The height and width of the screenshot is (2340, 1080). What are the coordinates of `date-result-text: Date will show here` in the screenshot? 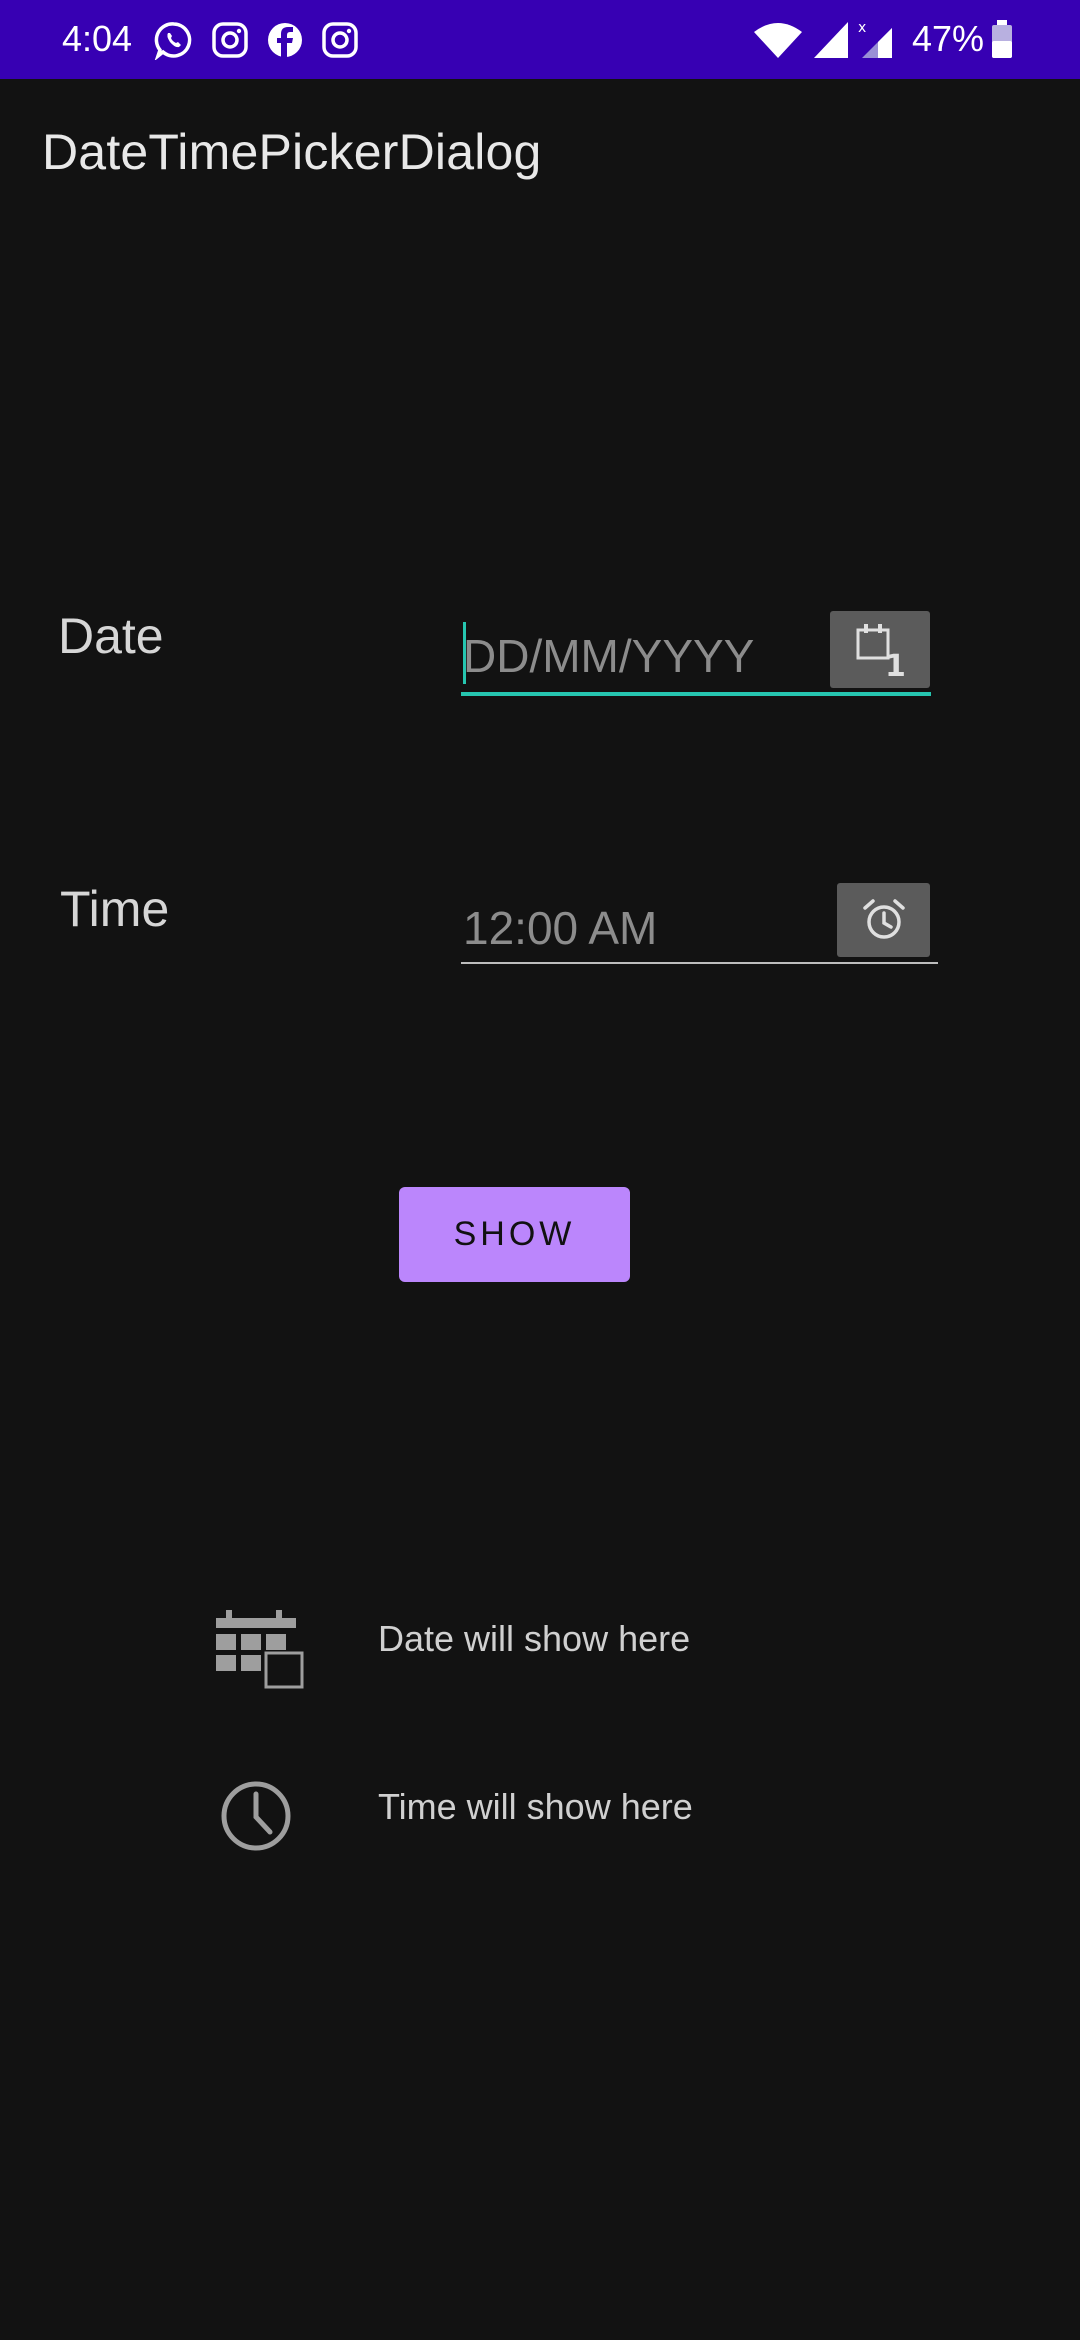 It's located at (534, 1638).